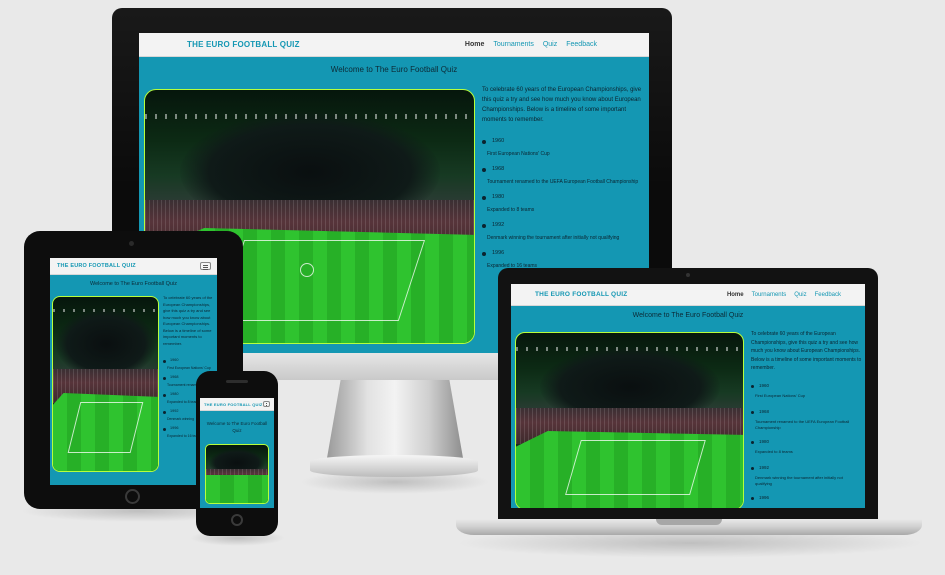 The image size is (945, 575). What do you see at coordinates (807, 501) in the screenshot?
I see `timeline-item: 1996` at bounding box center [807, 501].